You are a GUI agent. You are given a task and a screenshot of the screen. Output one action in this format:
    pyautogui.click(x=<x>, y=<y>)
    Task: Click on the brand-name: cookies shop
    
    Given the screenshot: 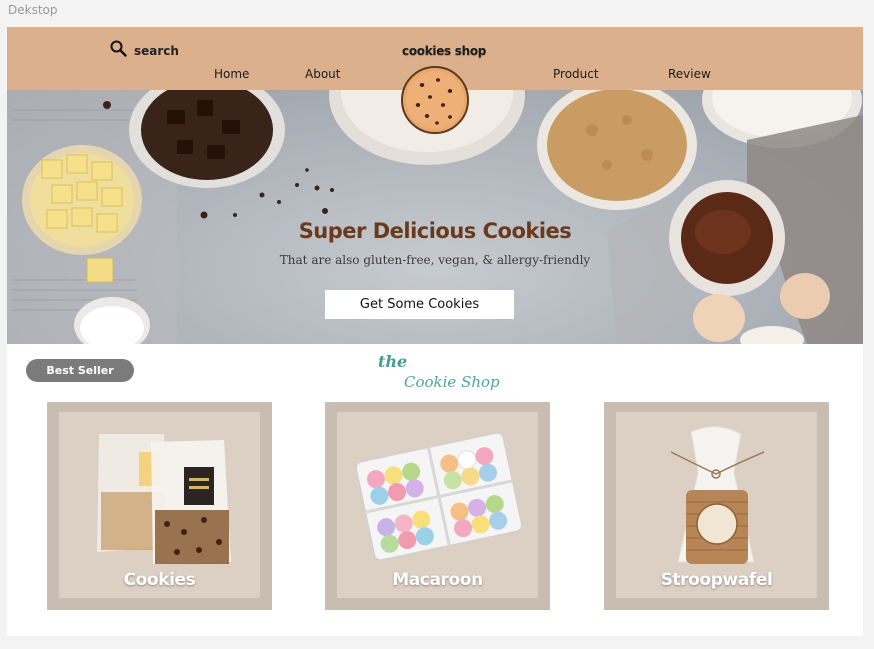 What is the action you would take?
    pyautogui.click(x=444, y=51)
    